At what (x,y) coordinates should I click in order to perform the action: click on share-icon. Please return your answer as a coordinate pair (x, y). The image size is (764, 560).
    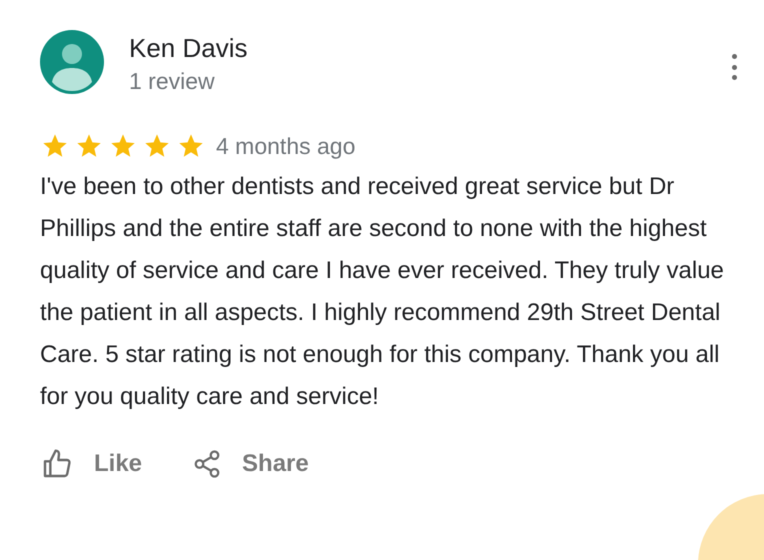
    Looking at the image, I should click on (207, 464).